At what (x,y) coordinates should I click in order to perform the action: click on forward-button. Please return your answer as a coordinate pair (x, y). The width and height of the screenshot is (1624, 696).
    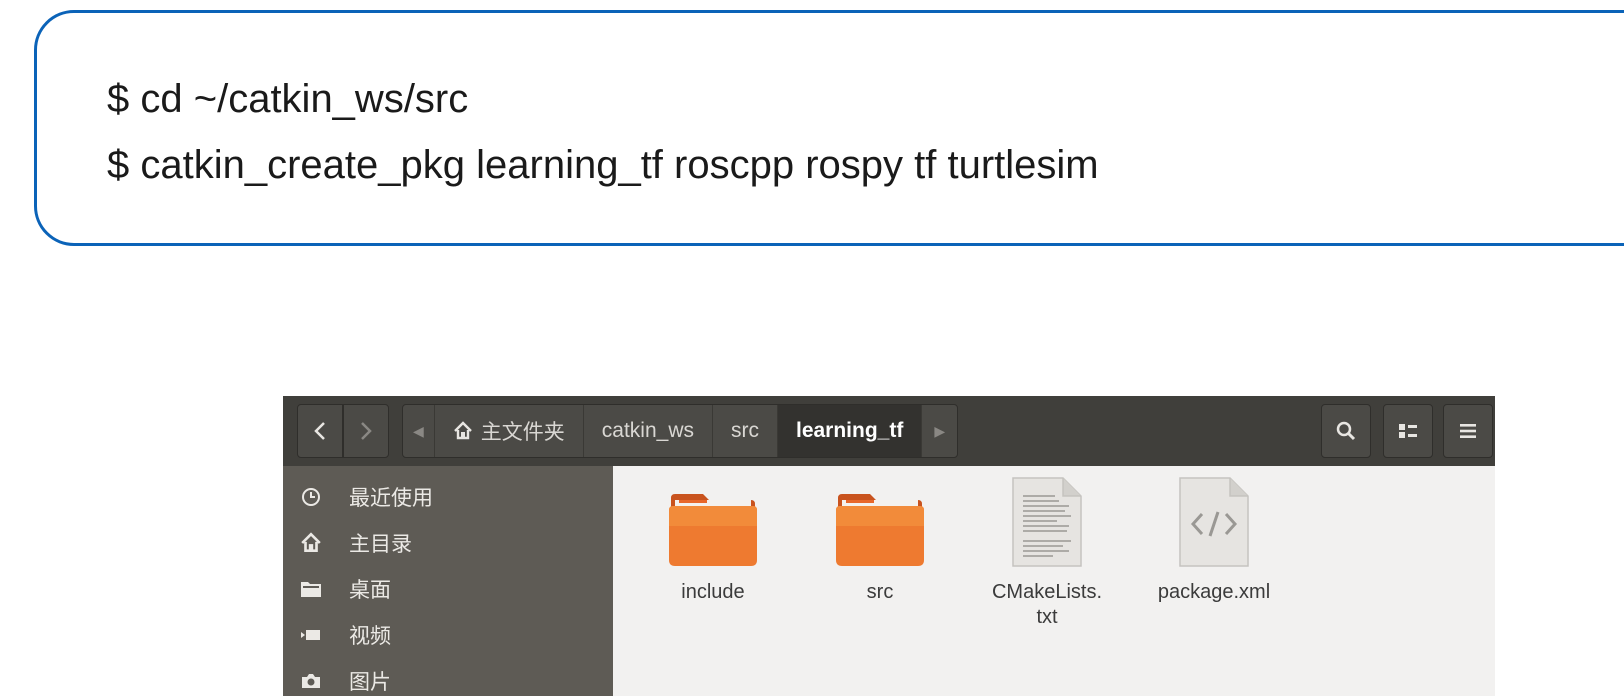
    Looking at the image, I should click on (366, 431).